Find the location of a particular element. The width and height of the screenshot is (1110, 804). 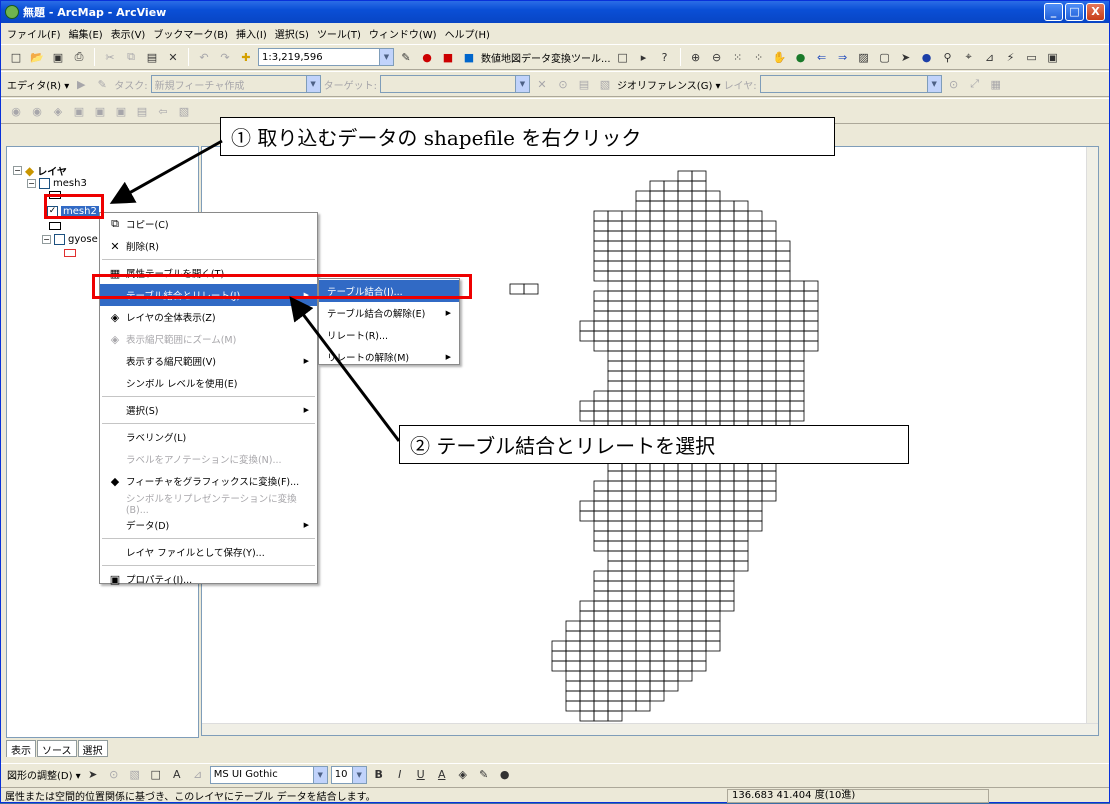

rectangle-icon: □ is located at coordinates (156, 775).